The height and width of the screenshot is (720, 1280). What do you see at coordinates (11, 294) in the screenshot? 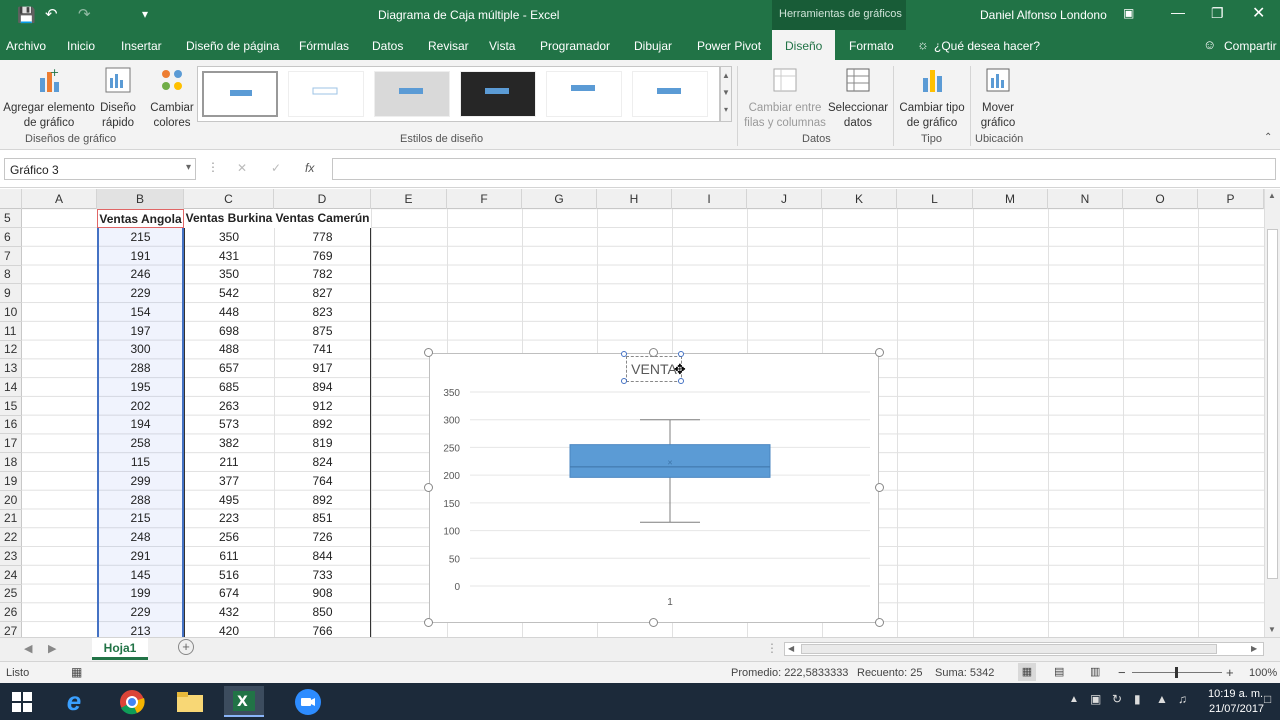
I see `row-header: 9` at bounding box center [11, 294].